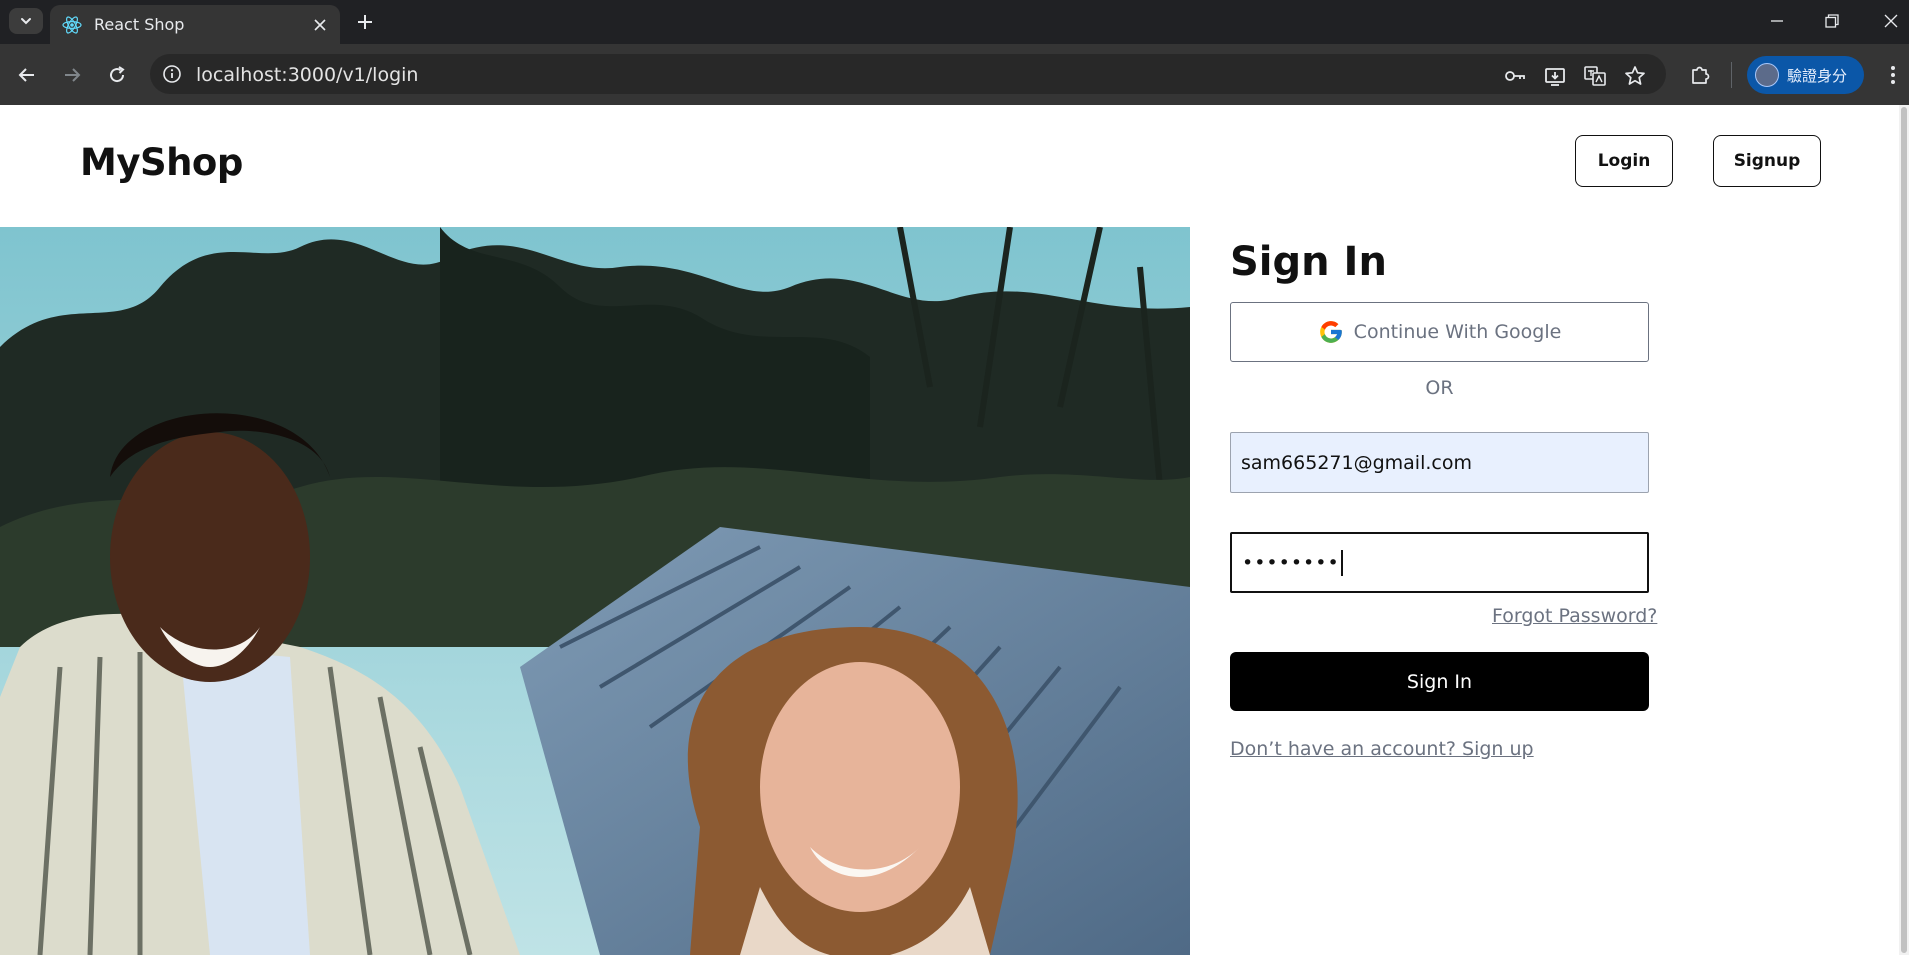 This screenshot has width=1909, height=955. I want to click on restore-icon, so click(1832, 21).